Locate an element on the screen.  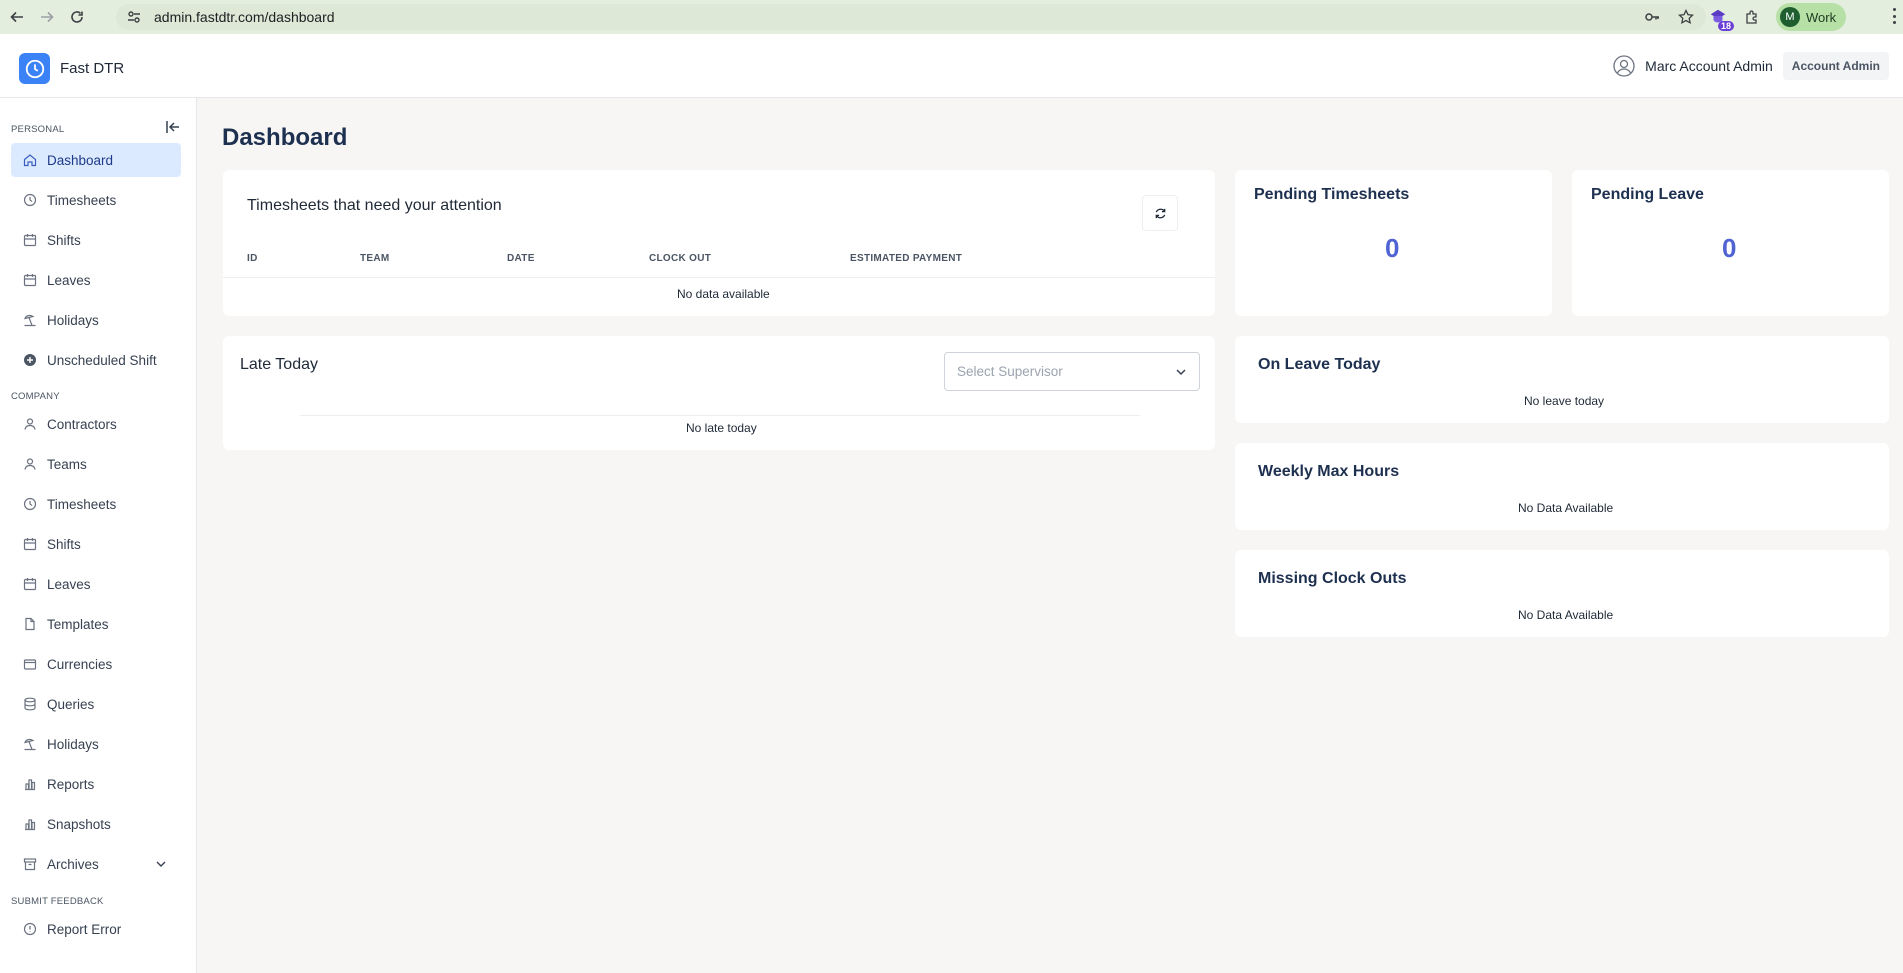
profile-avatar: M is located at coordinates (1790, 17).